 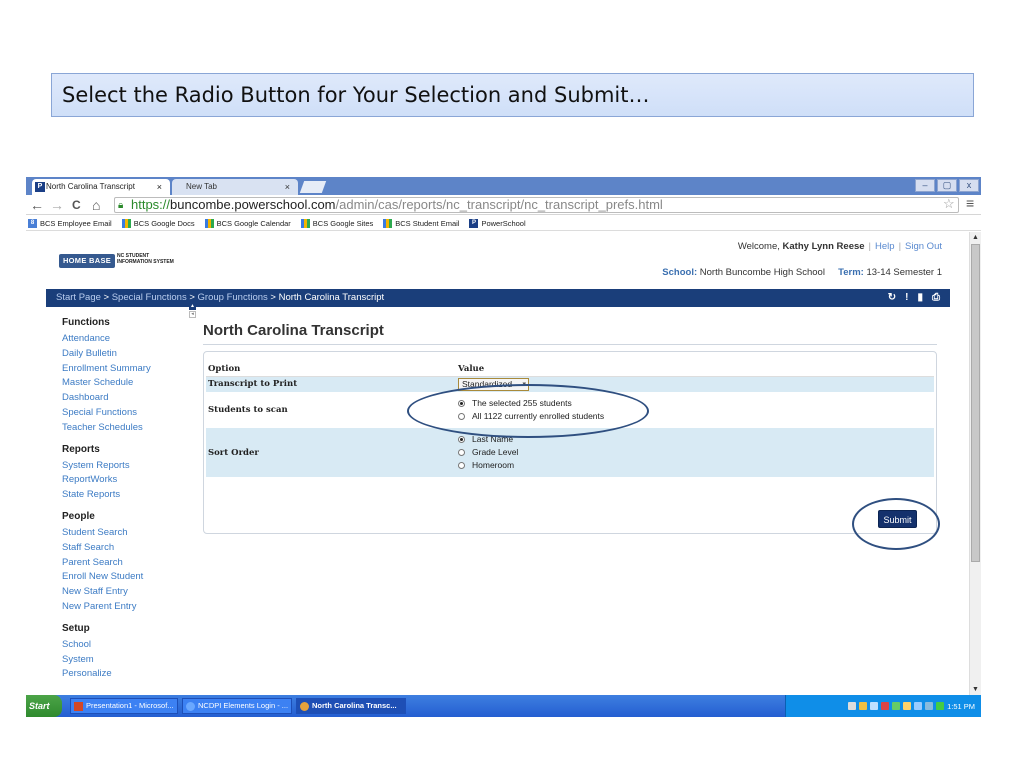 What do you see at coordinates (493, 384) in the screenshot?
I see `transcript-select: Standardized ▾` at bounding box center [493, 384].